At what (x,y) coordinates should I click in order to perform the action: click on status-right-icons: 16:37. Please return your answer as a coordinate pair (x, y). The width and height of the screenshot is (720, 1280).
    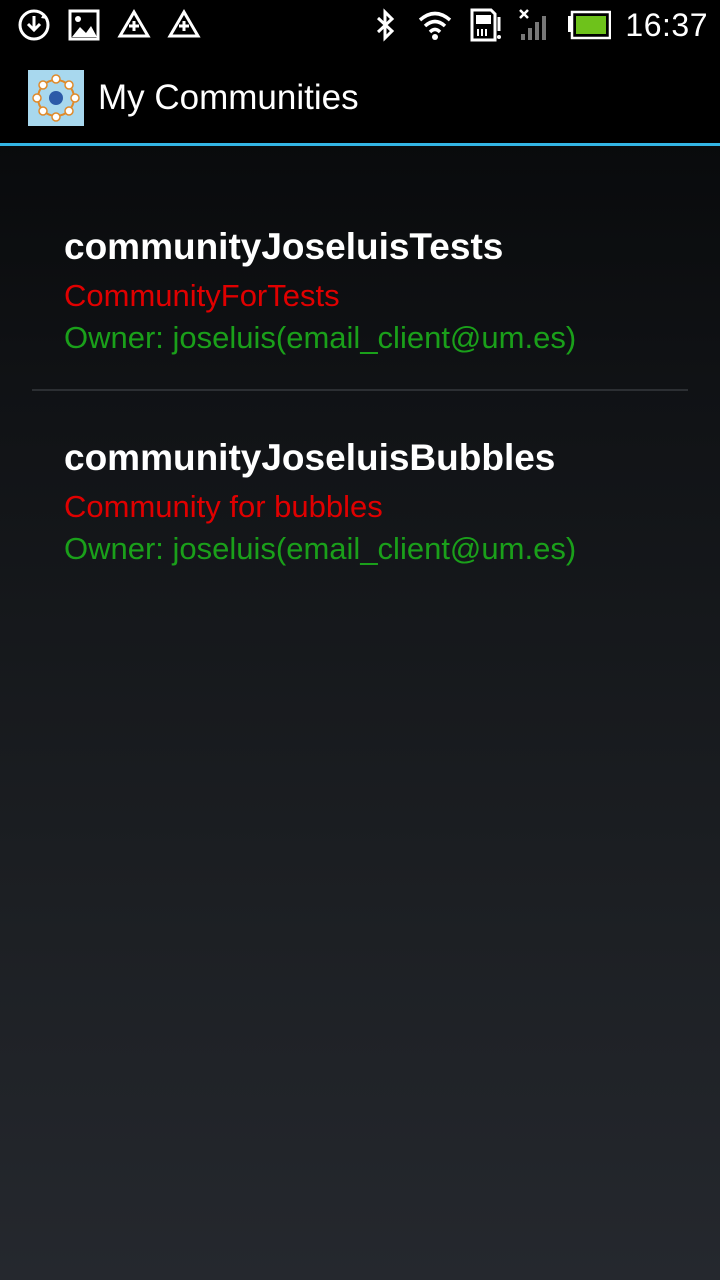
    Looking at the image, I should click on (537, 25).